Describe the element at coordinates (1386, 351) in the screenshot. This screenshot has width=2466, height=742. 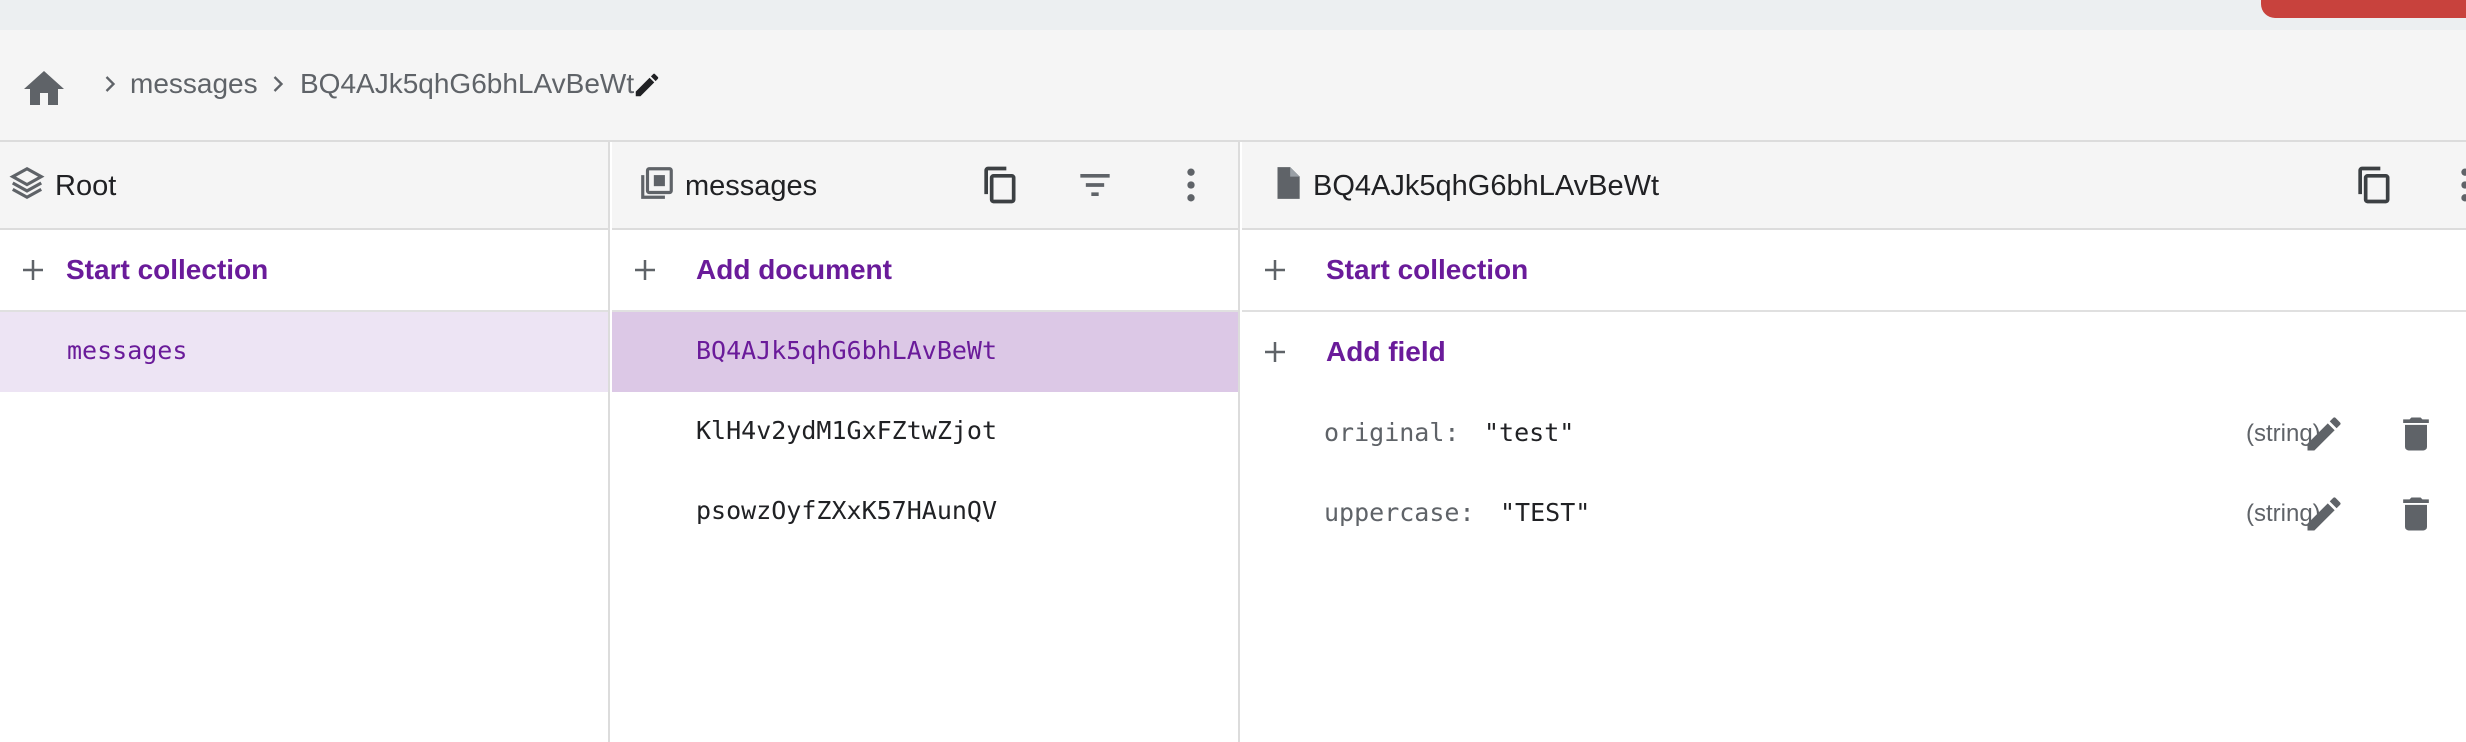
I see `add-field-label: Add field` at that location.